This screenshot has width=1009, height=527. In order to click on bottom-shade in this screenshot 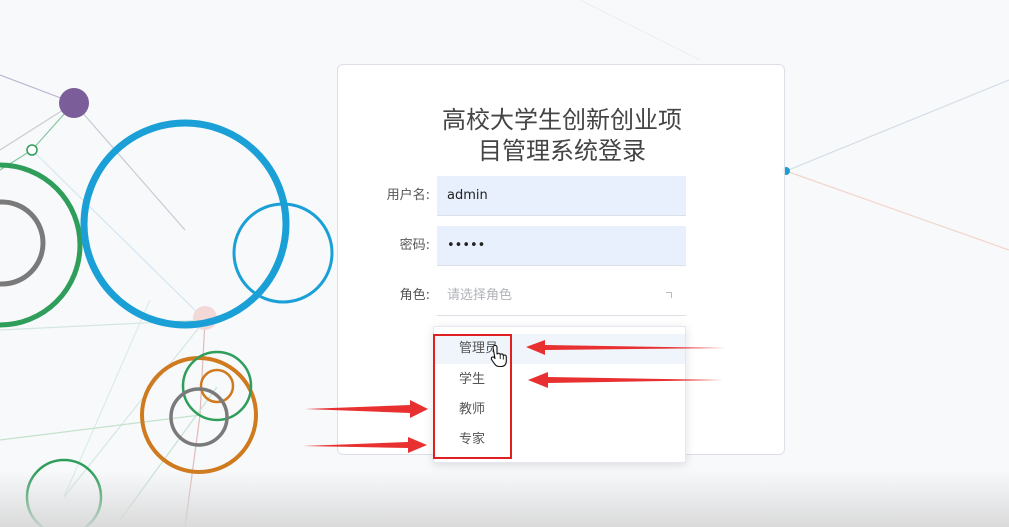, I will do `click(504, 498)`.